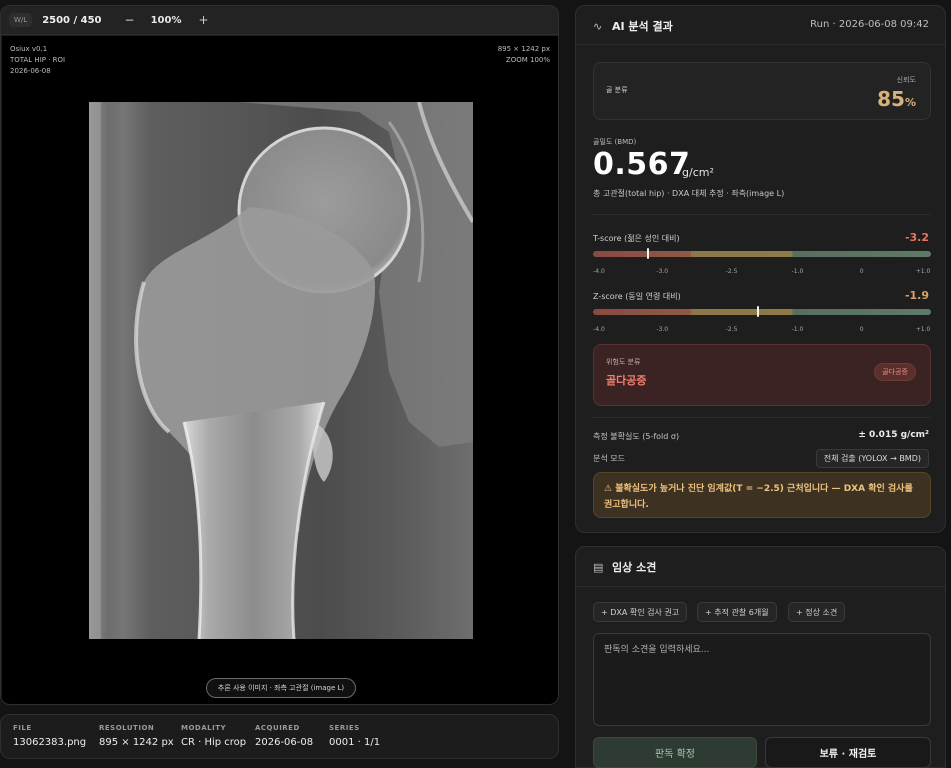  What do you see at coordinates (130, 20) in the screenshot?
I see `zoom-out-button: −` at bounding box center [130, 20].